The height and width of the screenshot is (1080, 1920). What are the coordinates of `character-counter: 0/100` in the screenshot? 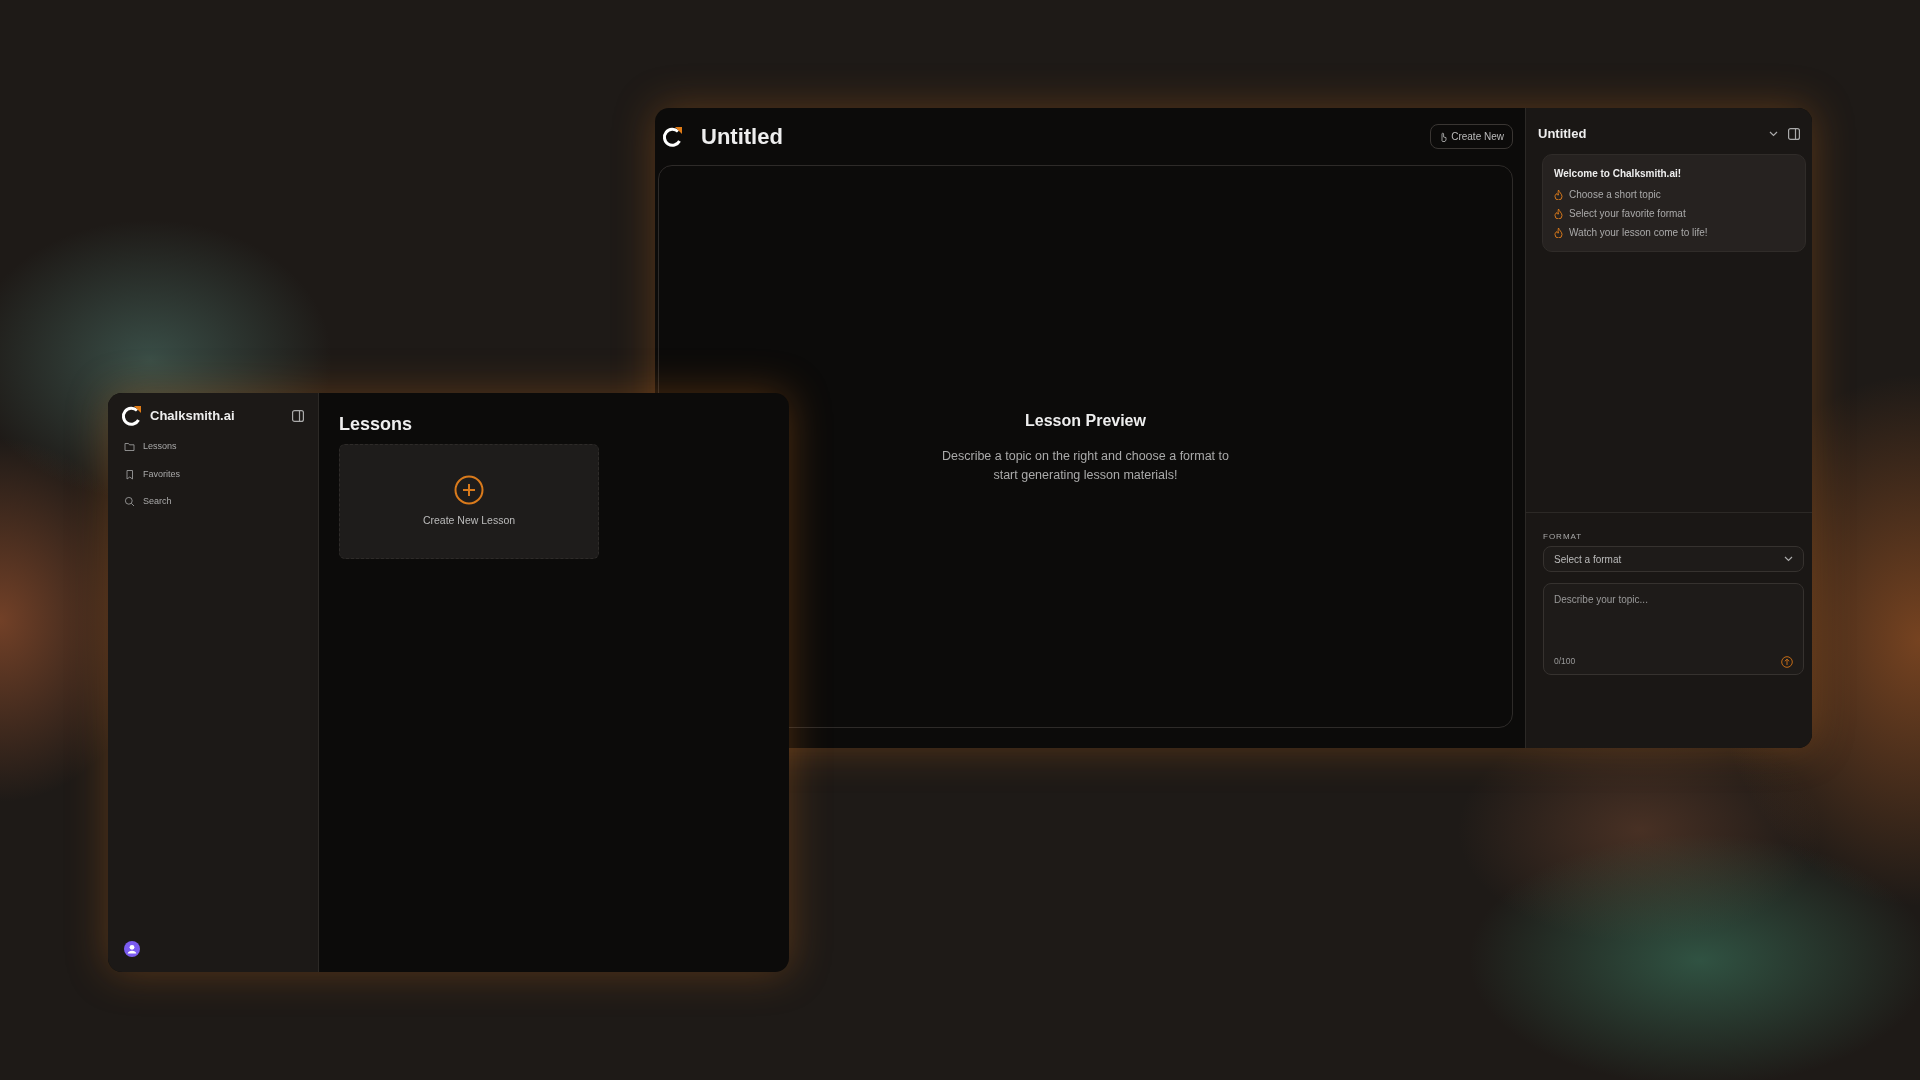 It's located at (1565, 661).